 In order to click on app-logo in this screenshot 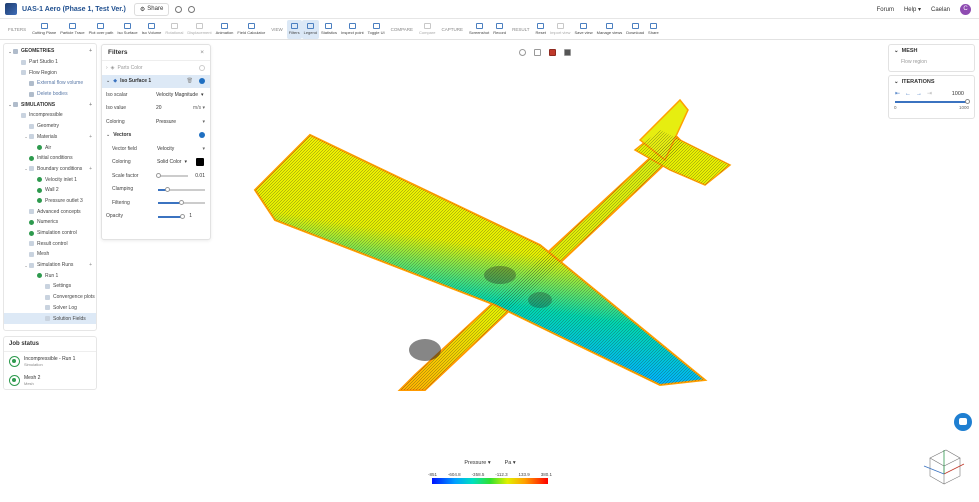, I will do `click(11, 9)`.